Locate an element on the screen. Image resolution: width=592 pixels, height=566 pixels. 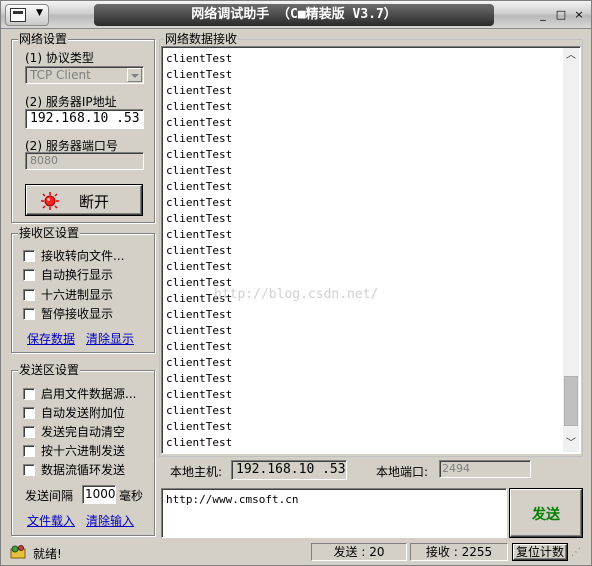
server-port-value: 8080 is located at coordinates (44, 160).